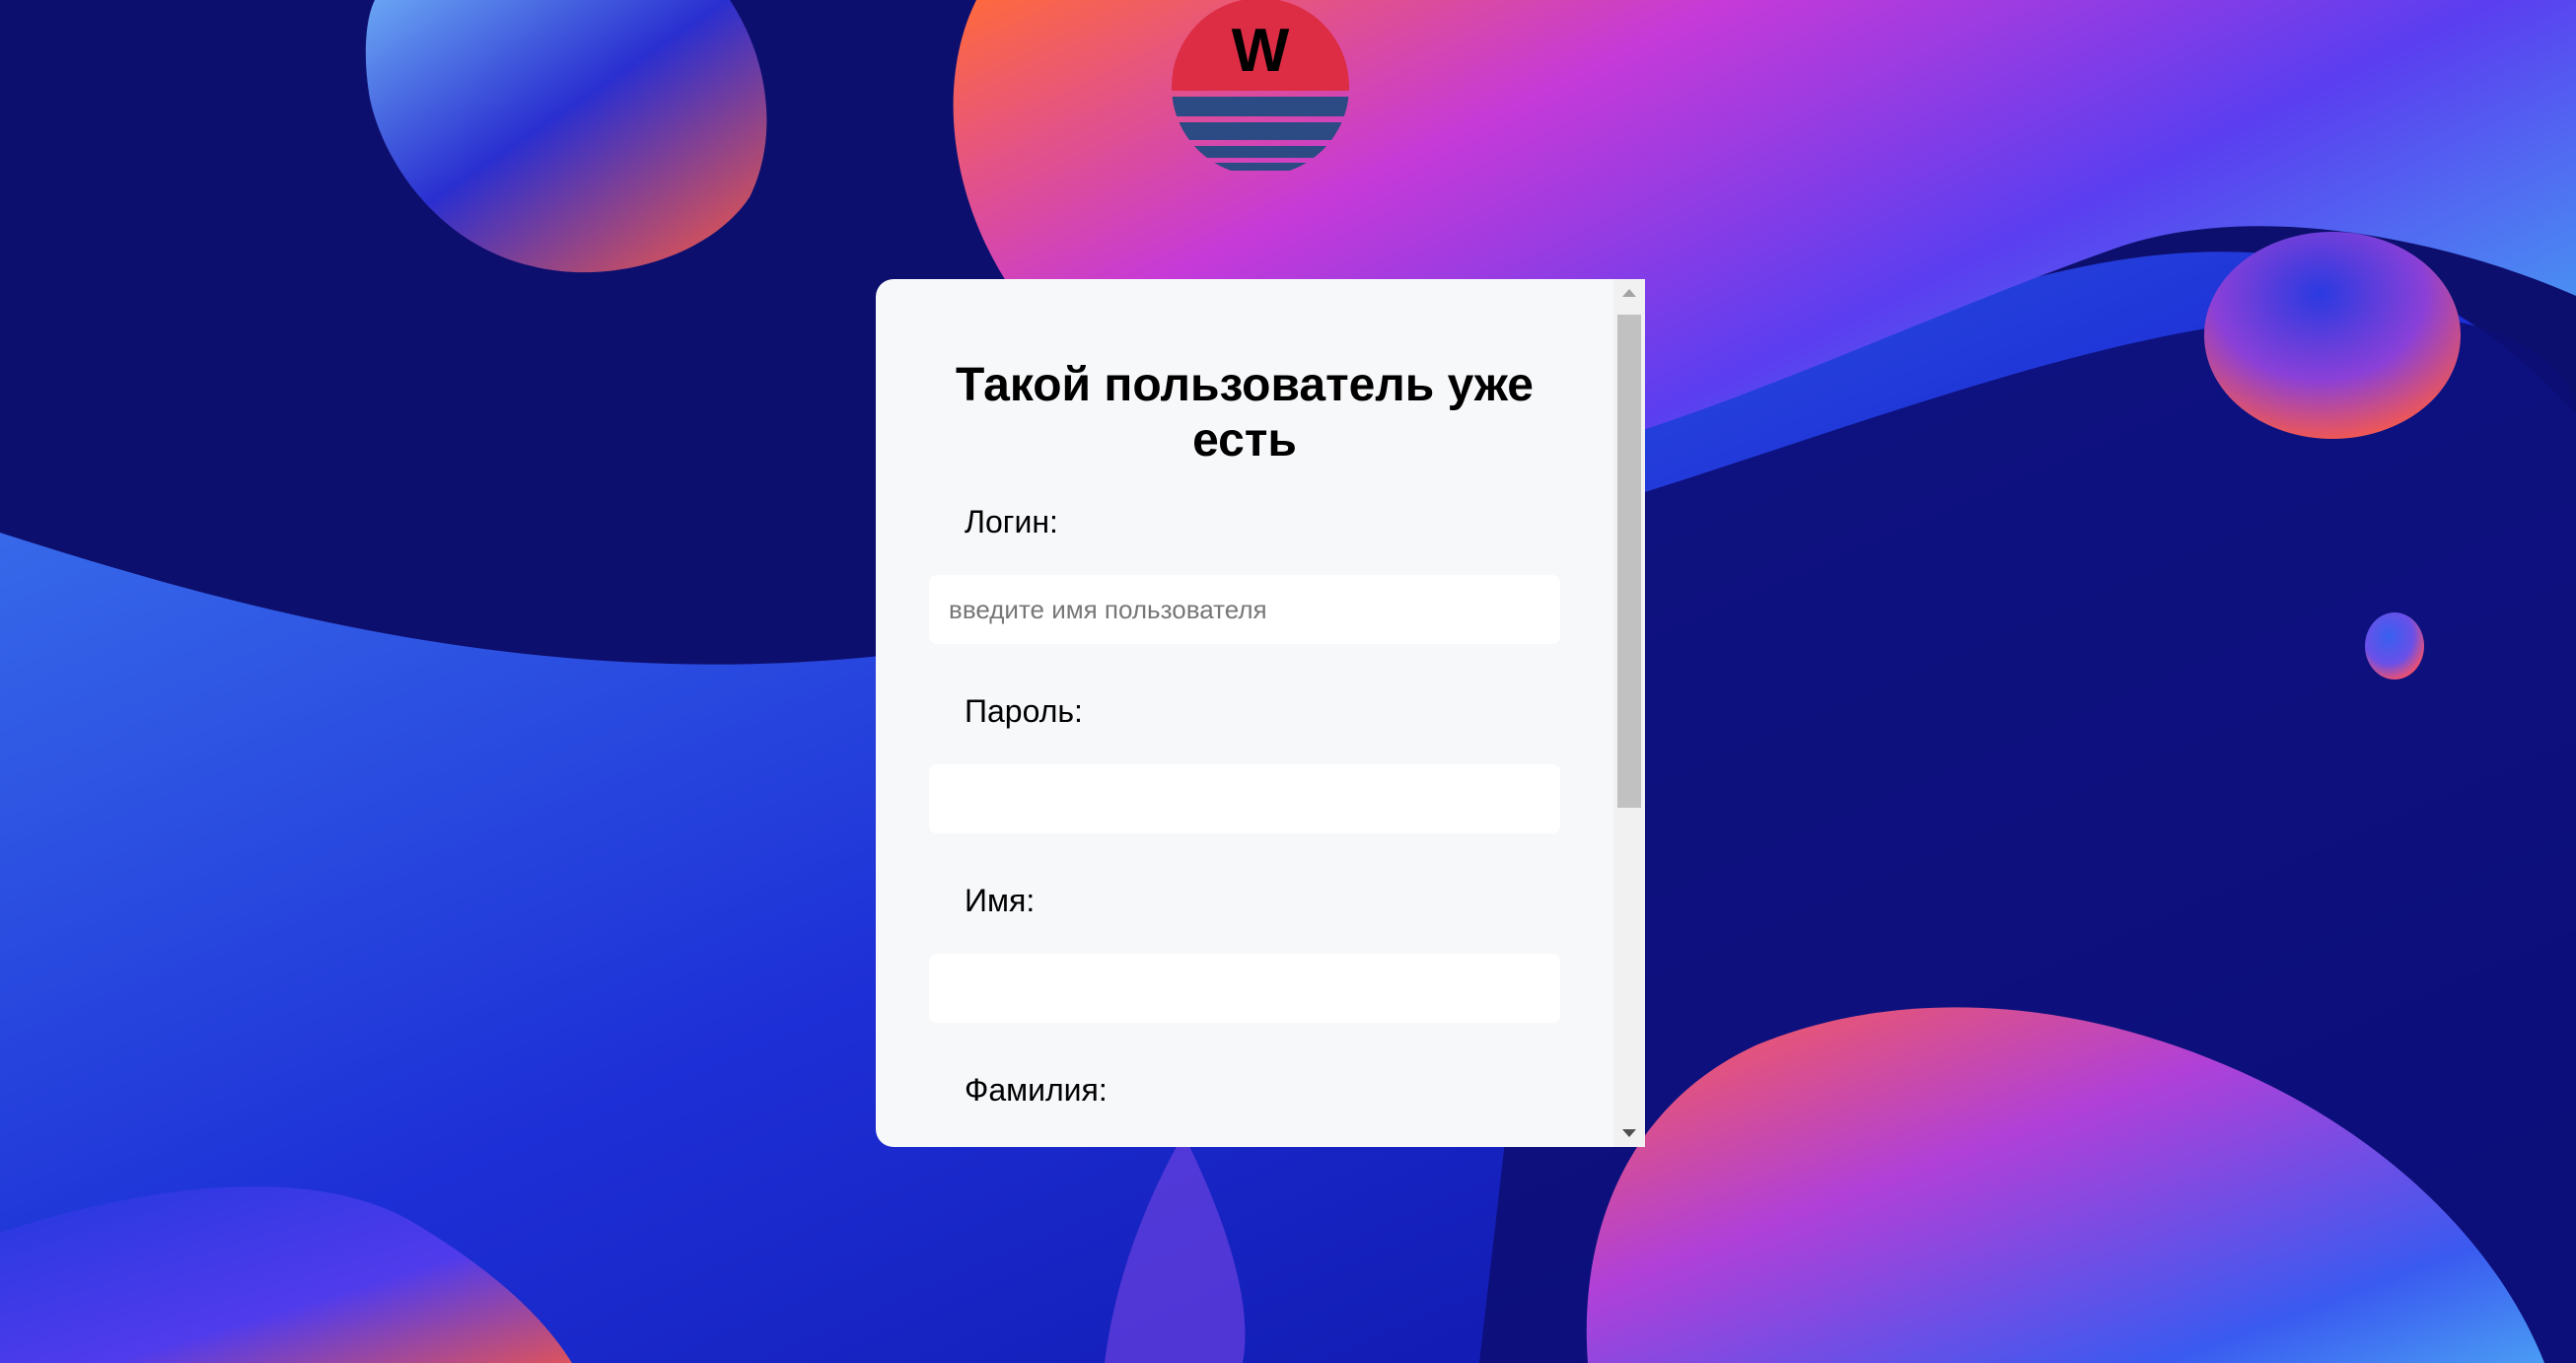  Describe the element at coordinates (1244, 989) in the screenshot. I see `first-name-input` at that location.